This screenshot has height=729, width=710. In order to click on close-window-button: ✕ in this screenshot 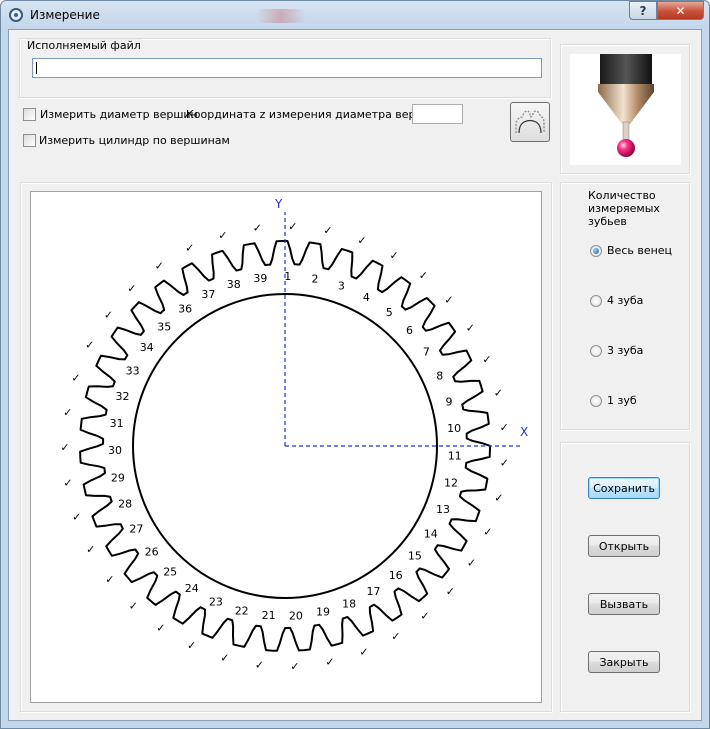, I will do `click(680, 10)`.